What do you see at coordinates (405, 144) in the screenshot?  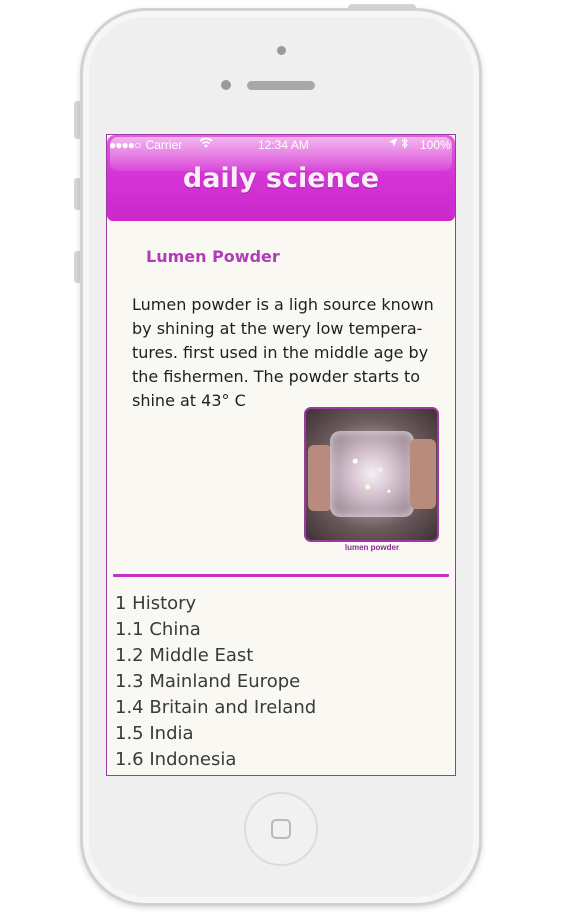 I see `bluetooth-icon` at bounding box center [405, 144].